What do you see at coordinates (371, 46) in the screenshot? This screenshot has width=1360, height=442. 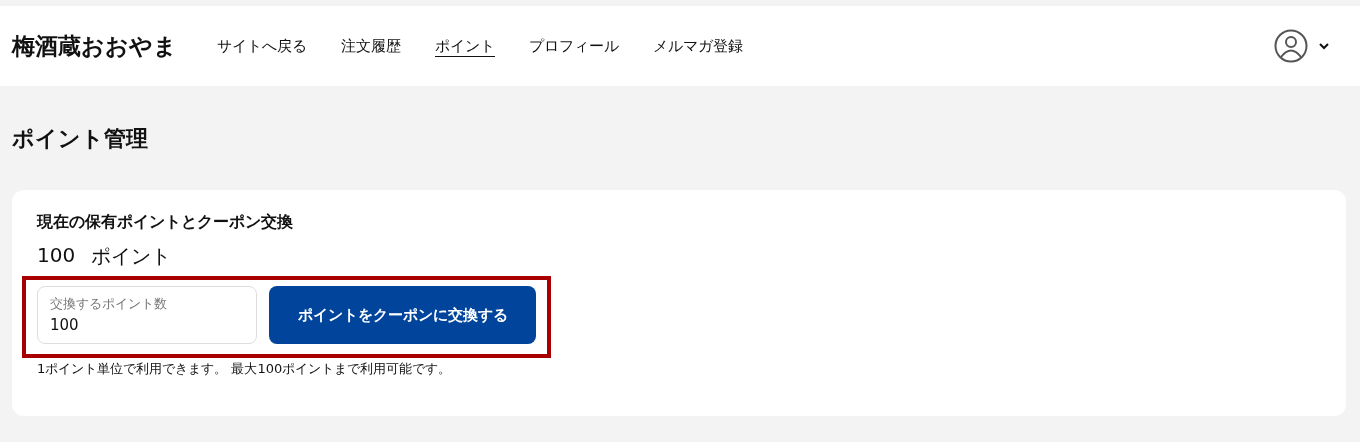 I see `nav-link: 注文履歴` at bounding box center [371, 46].